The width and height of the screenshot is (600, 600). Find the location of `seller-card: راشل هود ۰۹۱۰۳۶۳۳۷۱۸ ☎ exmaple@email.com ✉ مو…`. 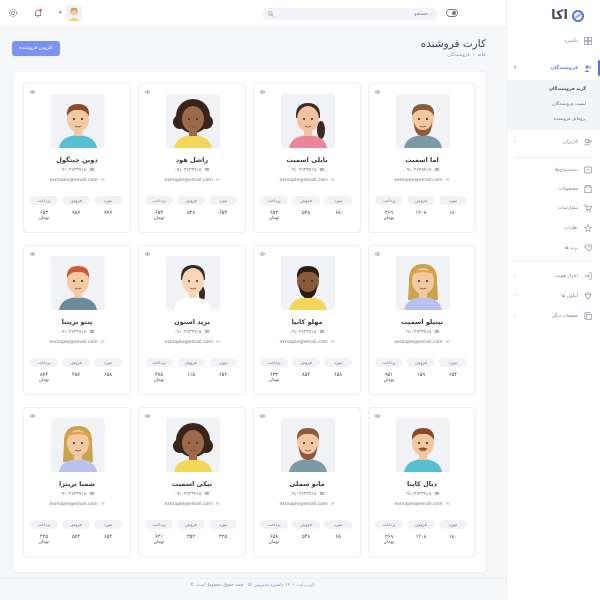

seller-card: راشل هود ۰۹۱۰۳۶۳۳۷۱۸ ☎ exmaple@email.com ✉ مو… is located at coordinates (192, 158).